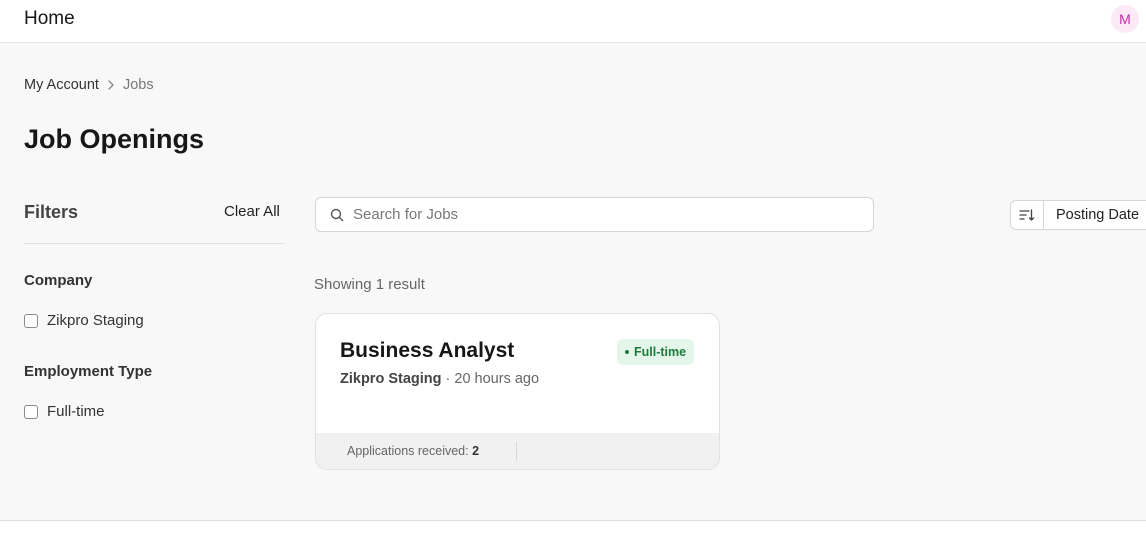 The image size is (1146, 542). What do you see at coordinates (252, 211) in the screenshot?
I see `clear-all-button: Clear All` at bounding box center [252, 211].